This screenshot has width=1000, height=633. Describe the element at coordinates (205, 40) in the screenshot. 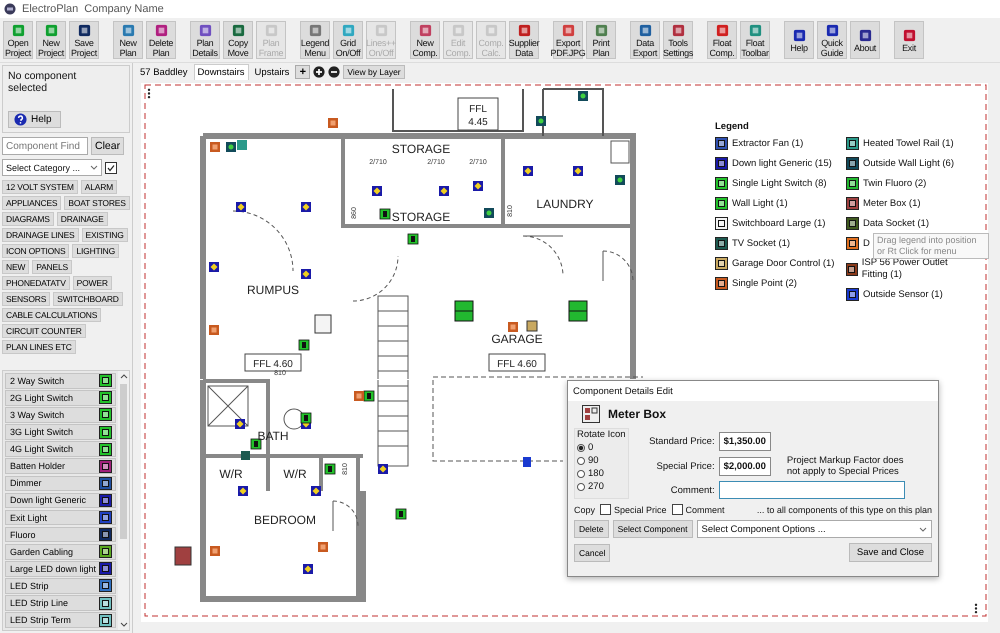

I see `toolbar-button: Plan Details` at that location.